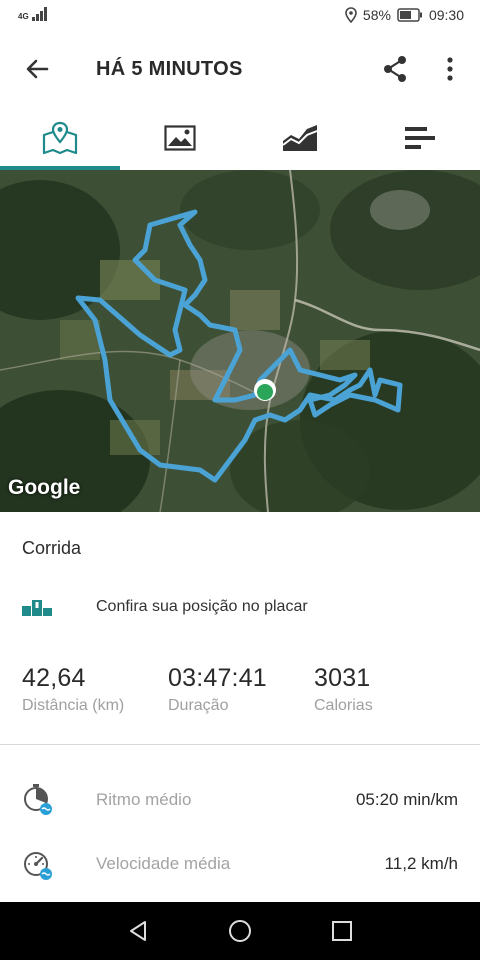  I want to click on image-icon, so click(180, 138).